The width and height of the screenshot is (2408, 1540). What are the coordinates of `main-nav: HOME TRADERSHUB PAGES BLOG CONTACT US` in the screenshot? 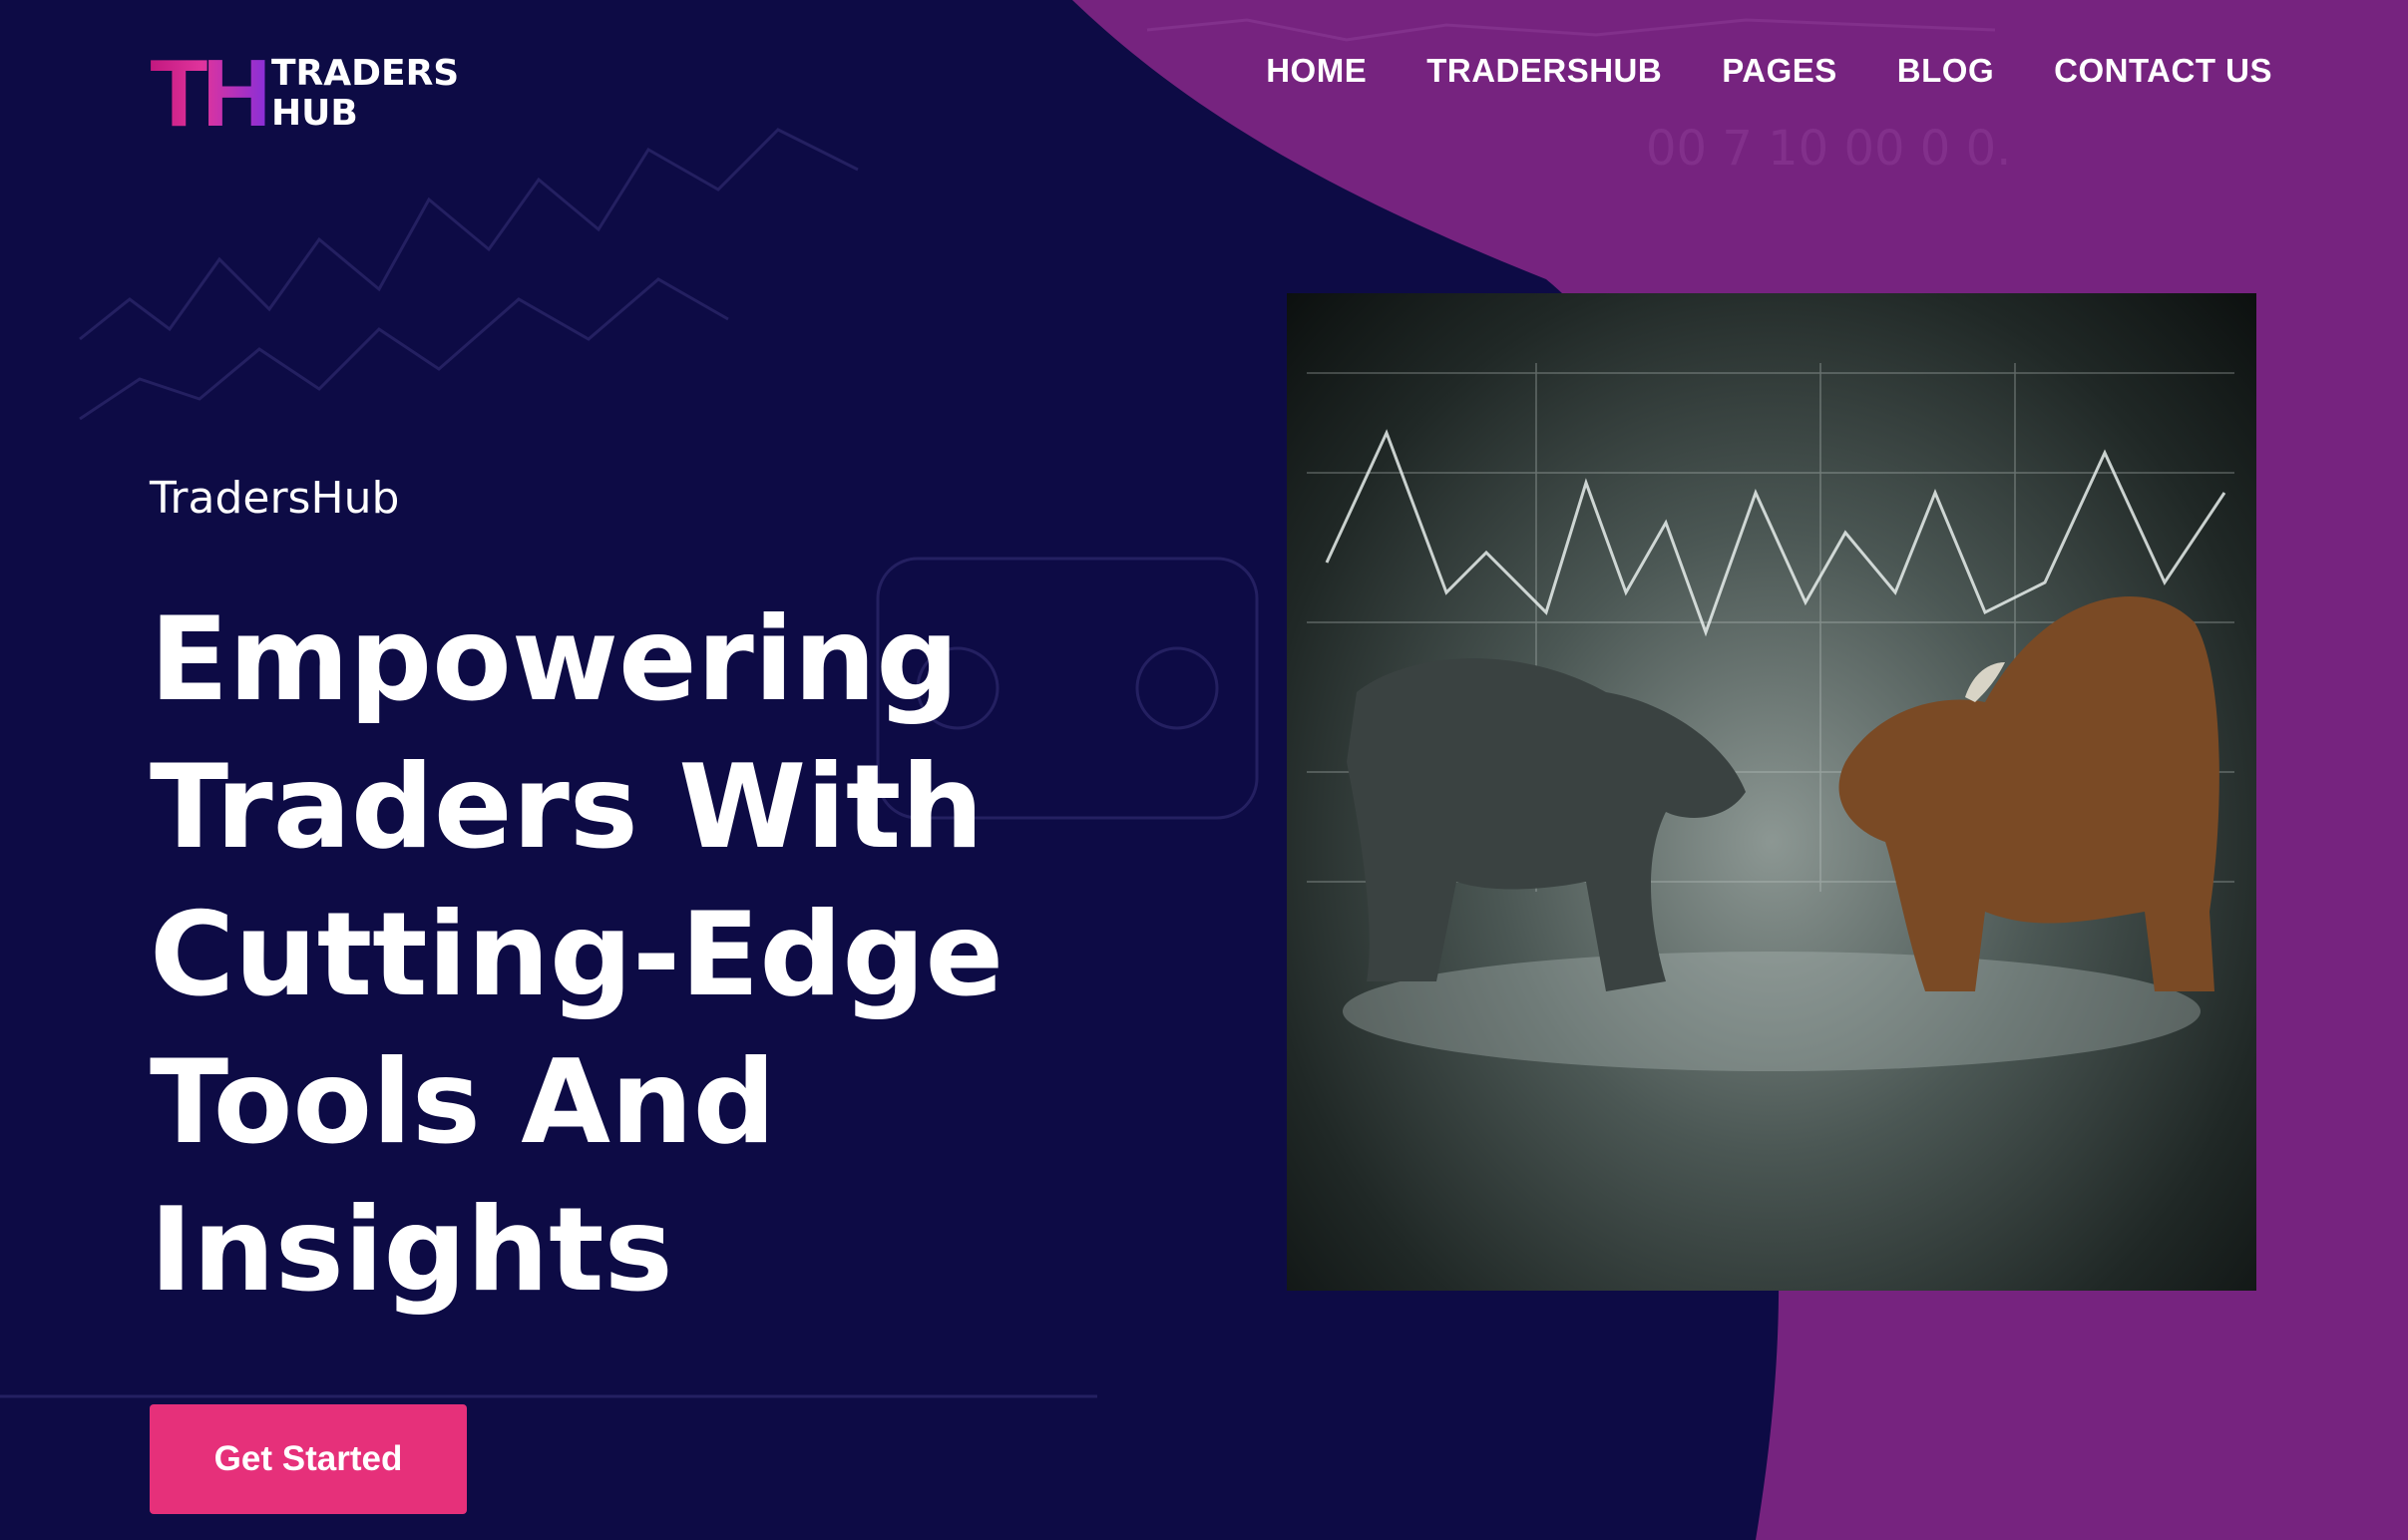 It's located at (1769, 71).